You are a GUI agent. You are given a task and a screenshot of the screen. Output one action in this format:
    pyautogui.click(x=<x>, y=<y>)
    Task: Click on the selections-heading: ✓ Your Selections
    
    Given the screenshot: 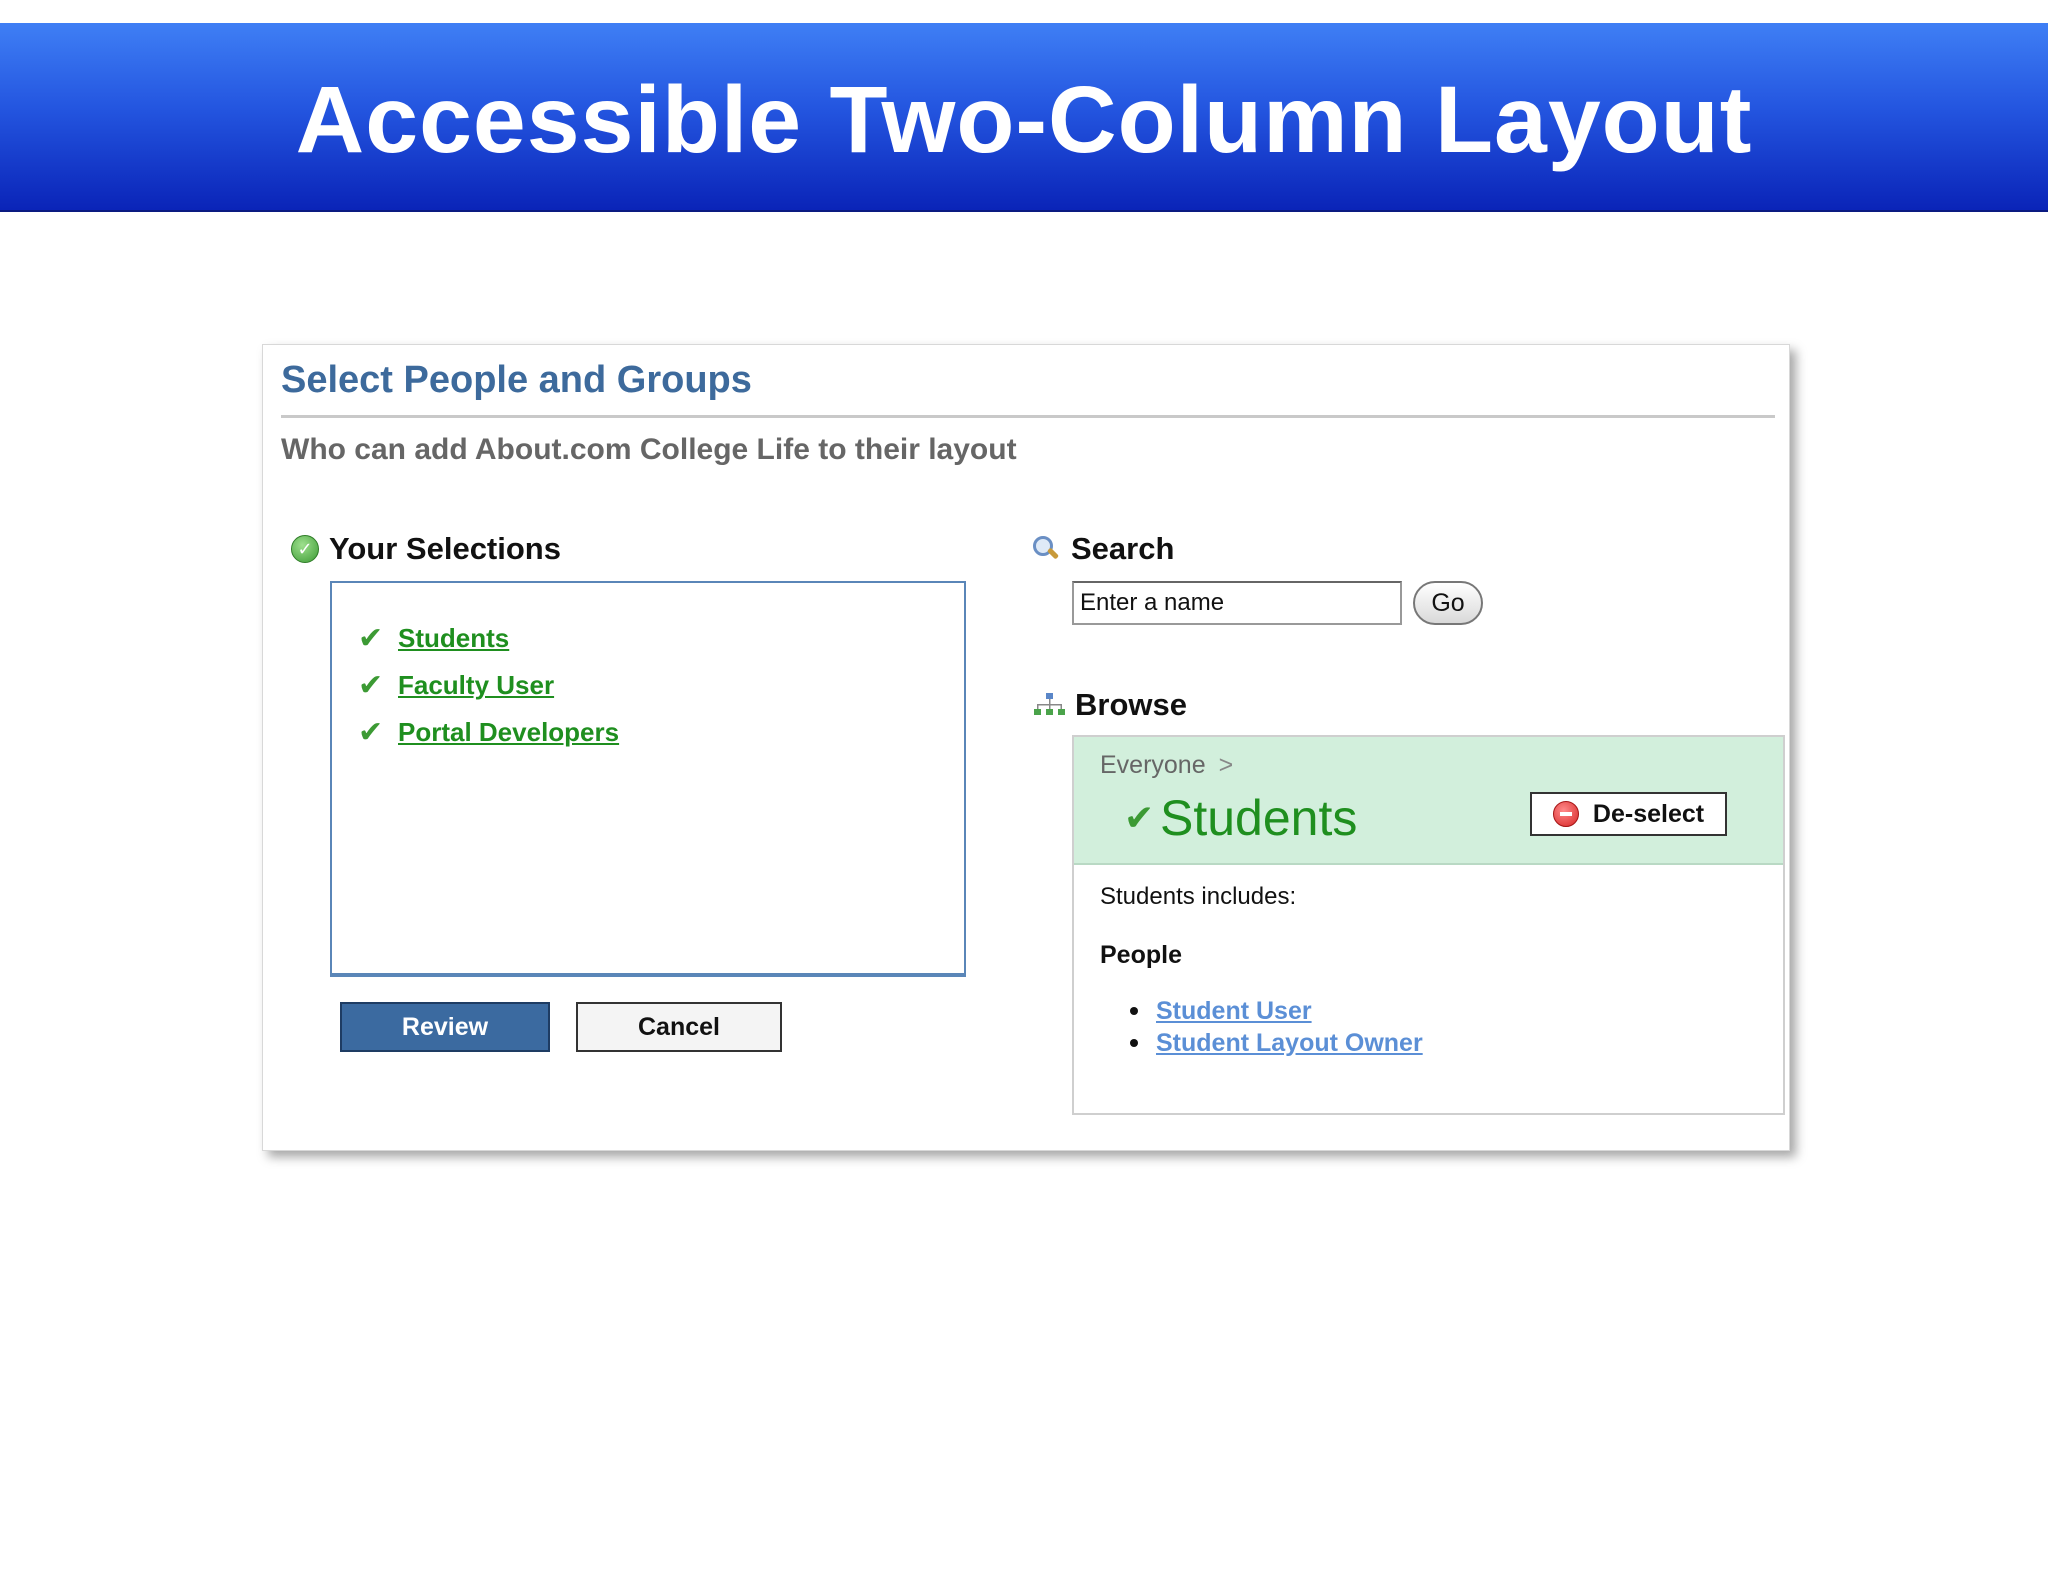 What is the action you would take?
    pyautogui.click(x=426, y=549)
    